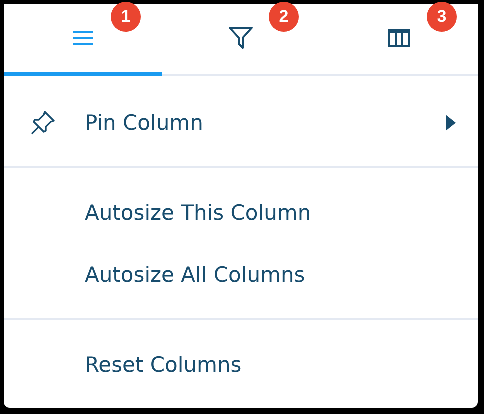  Describe the element at coordinates (198, 213) in the screenshot. I see `menu-item-label: Autosize This Column` at that location.